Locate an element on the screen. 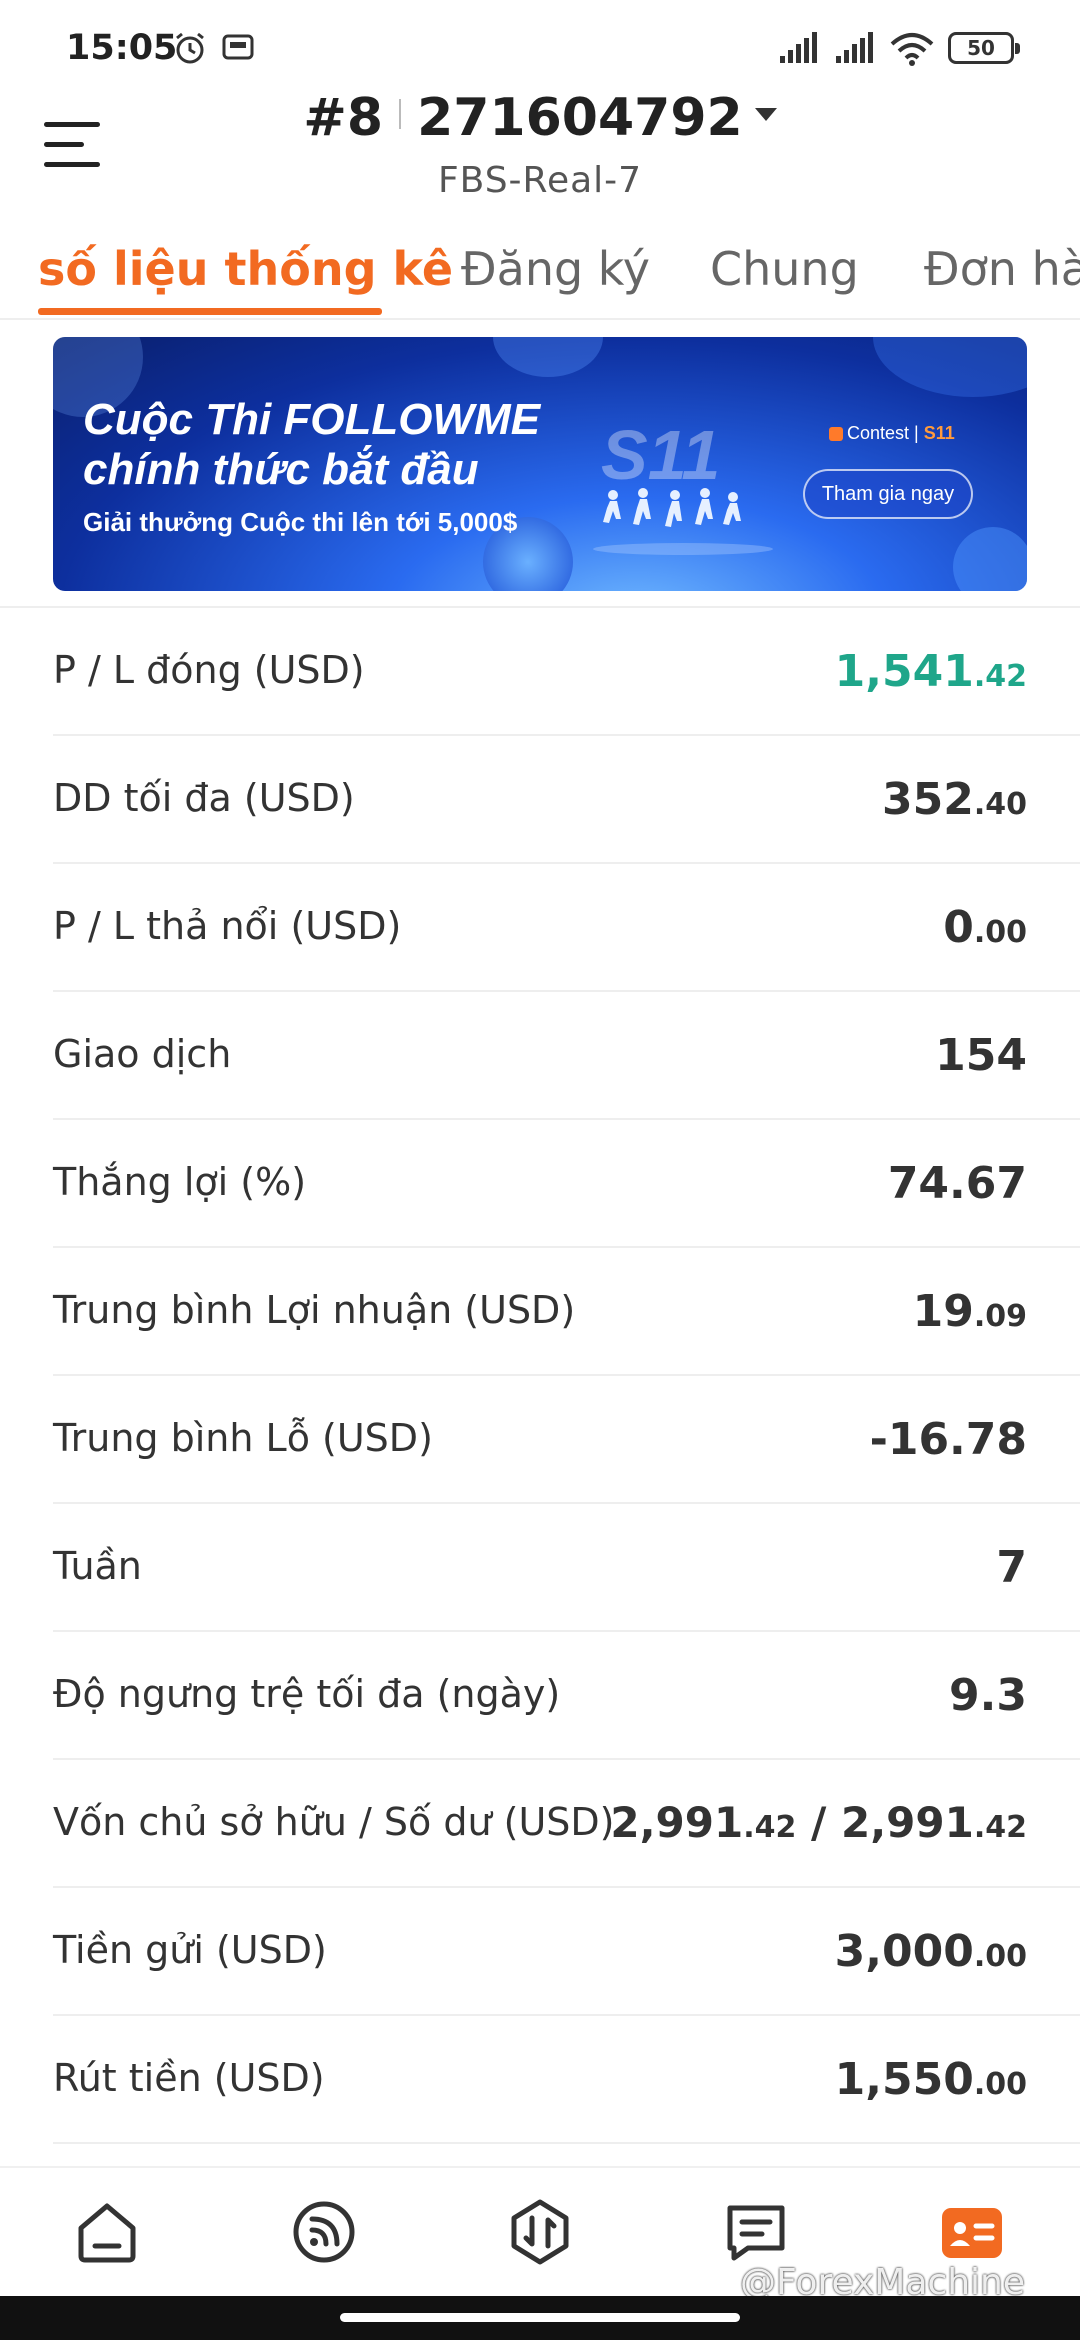 This screenshot has height=2340, width=1080. stat-row-weeks: Tuần 7 is located at coordinates (566, 1568).